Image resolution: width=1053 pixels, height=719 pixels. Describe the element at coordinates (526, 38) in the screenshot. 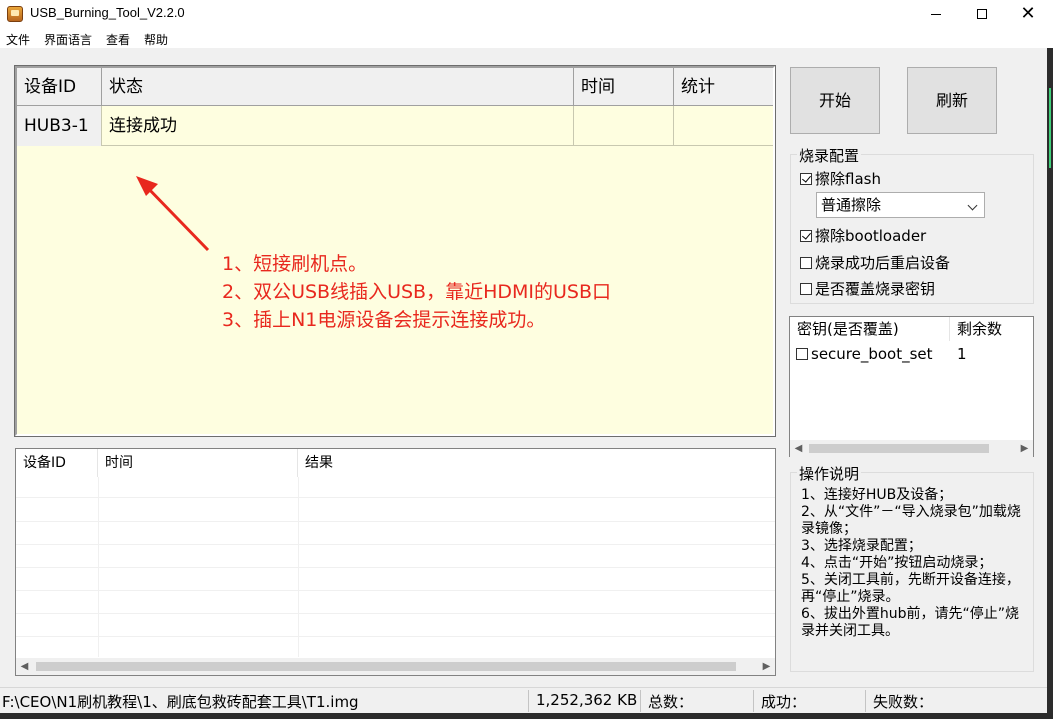

I see `menu-bar: 文件 界面语言 查看 帮助` at that location.